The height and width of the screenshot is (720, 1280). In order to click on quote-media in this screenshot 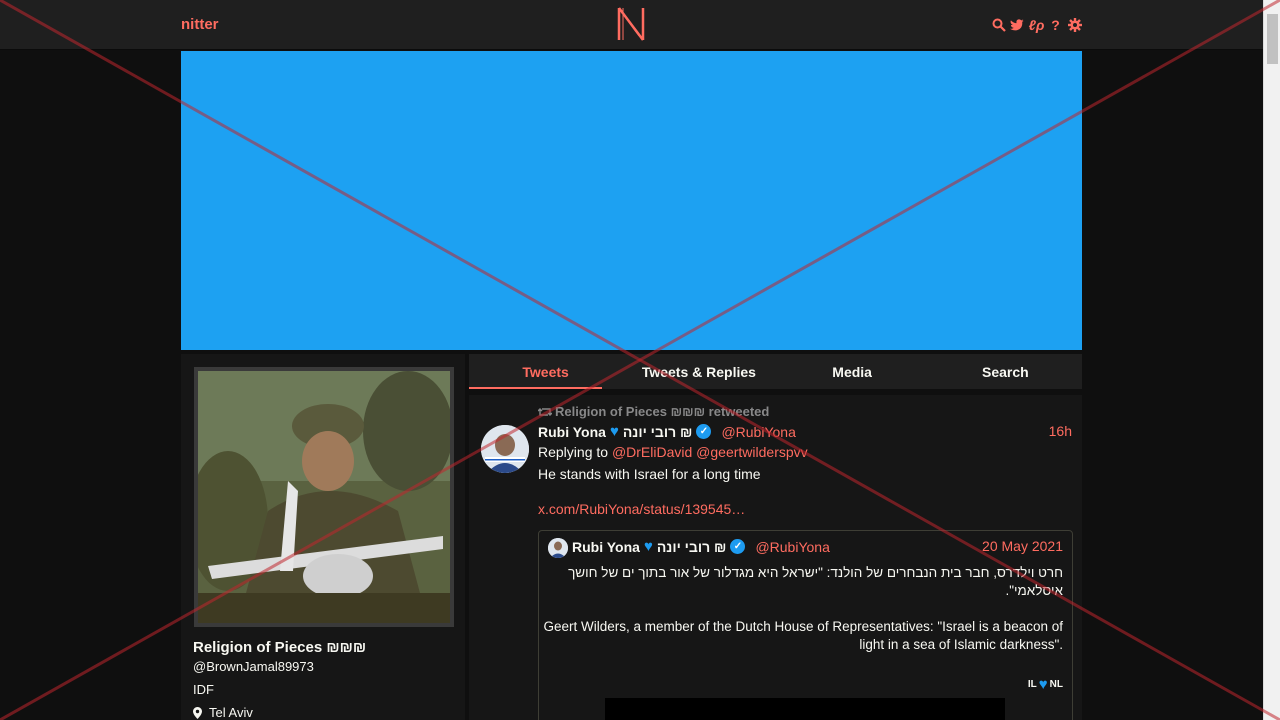, I will do `click(805, 709)`.